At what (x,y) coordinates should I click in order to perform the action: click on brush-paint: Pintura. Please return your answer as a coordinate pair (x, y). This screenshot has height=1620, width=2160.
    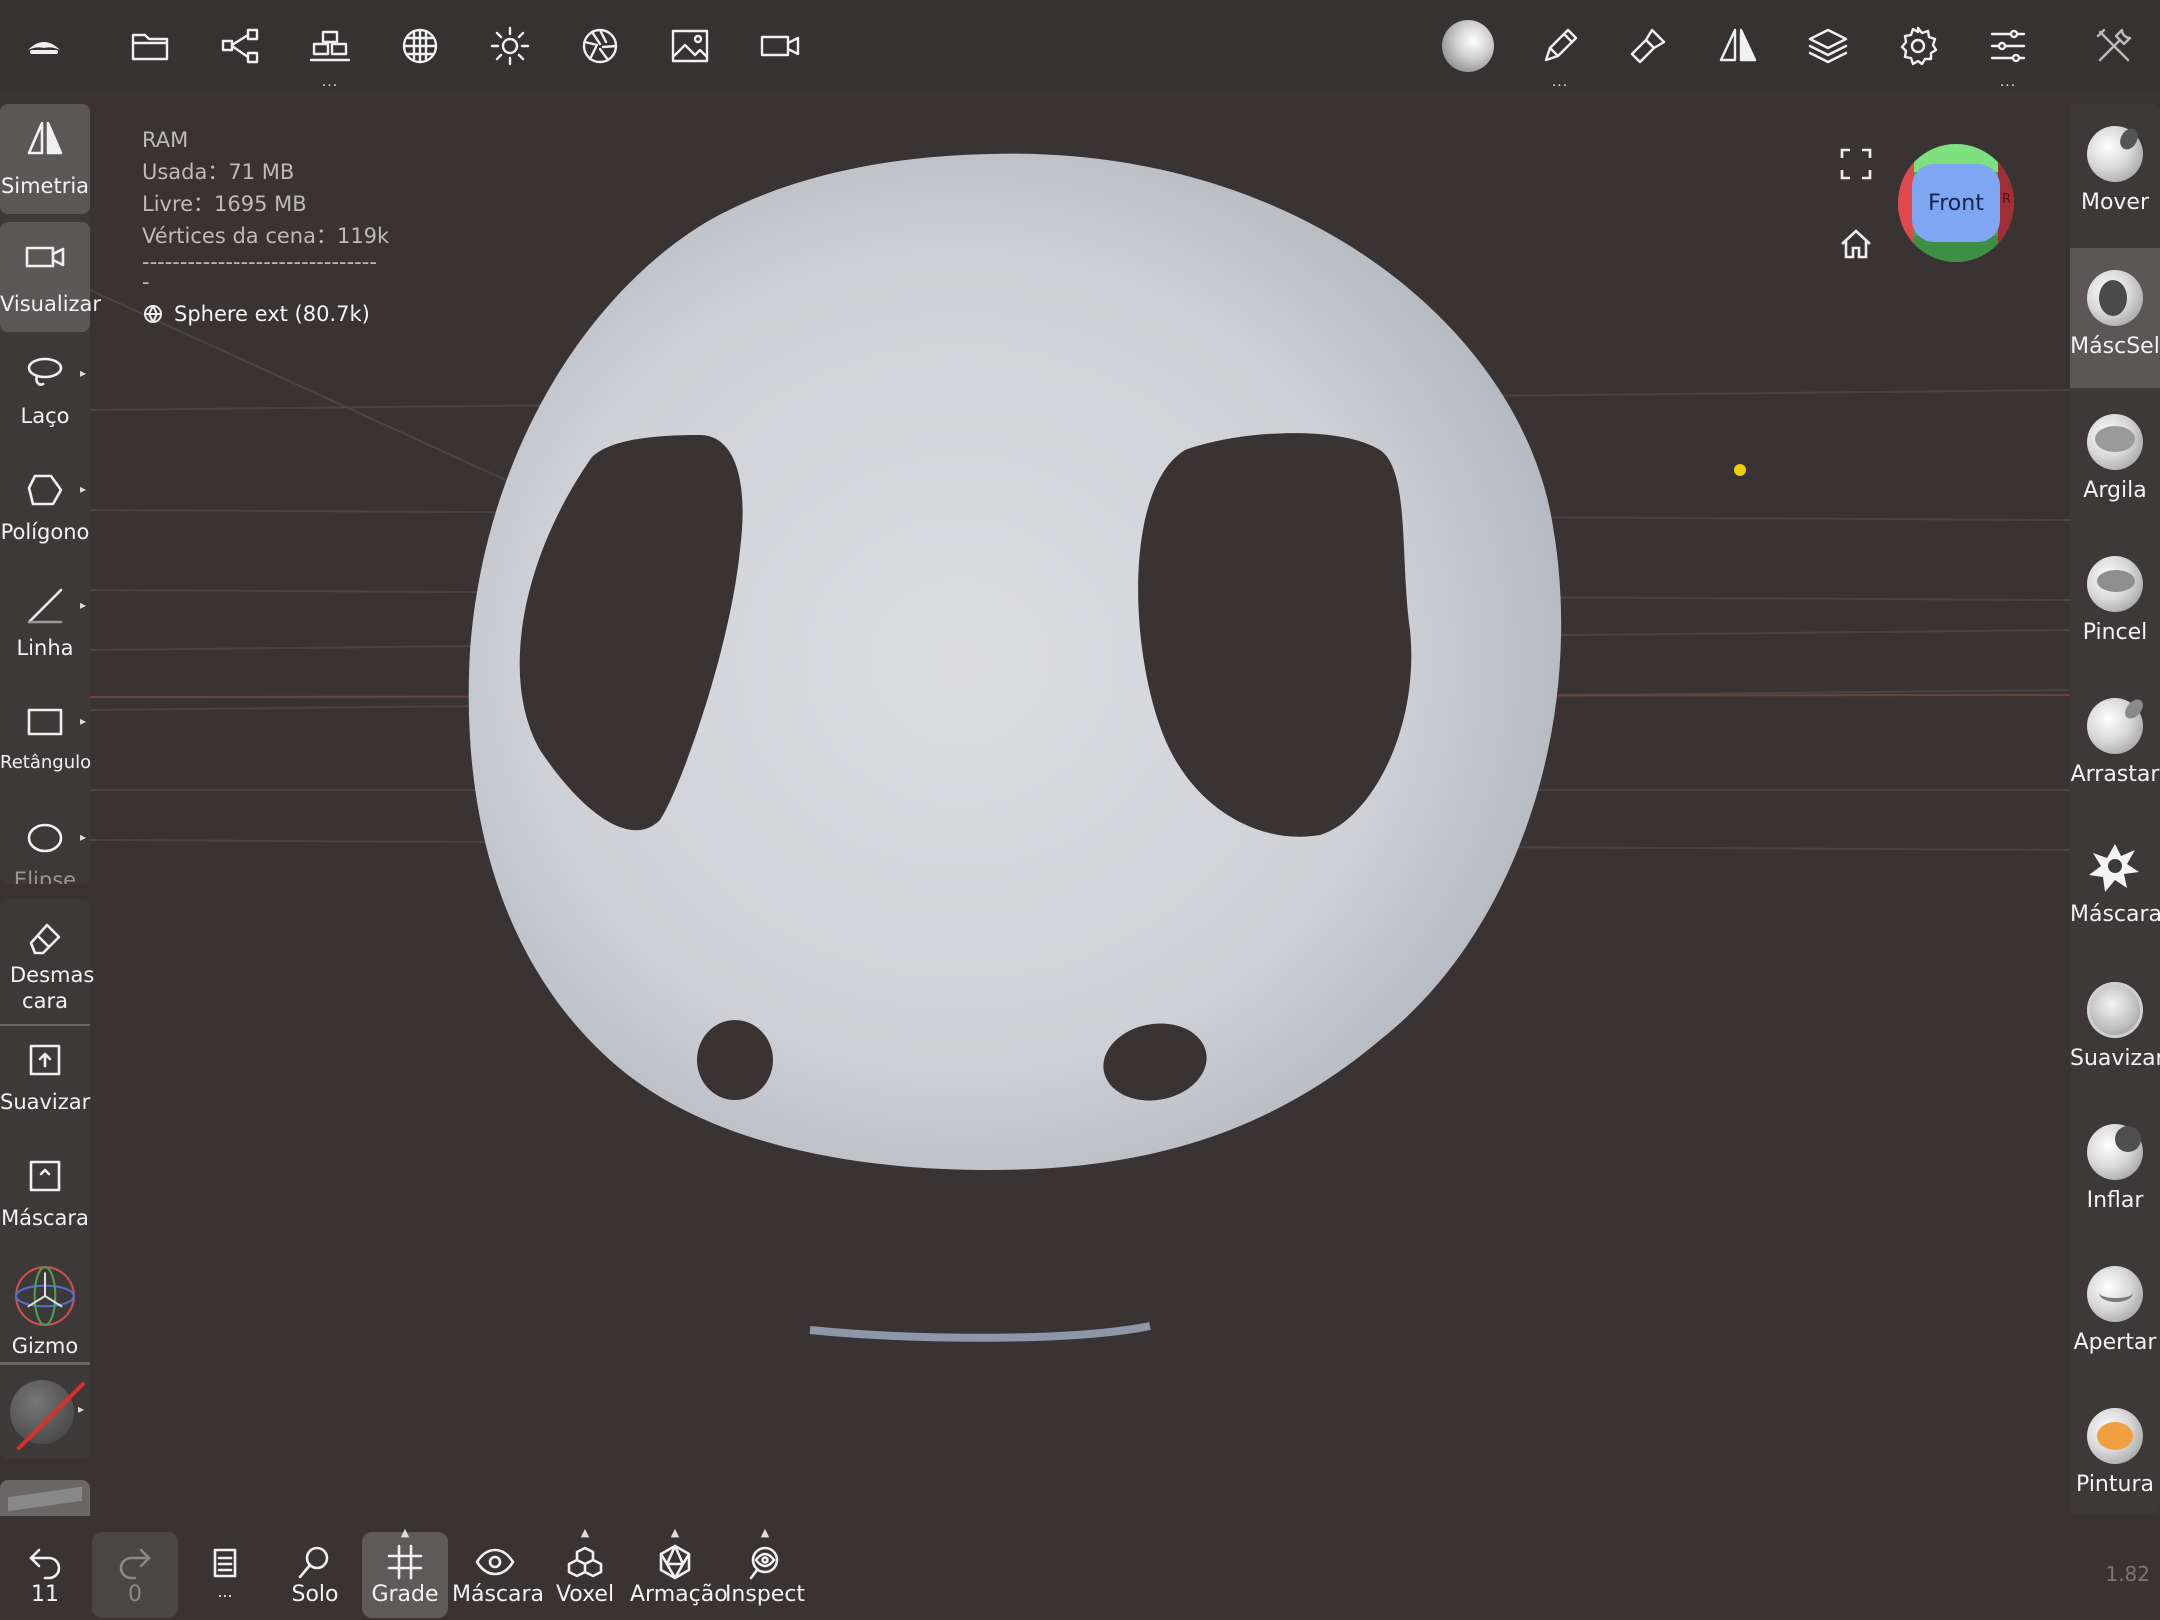
    Looking at the image, I should click on (2115, 1450).